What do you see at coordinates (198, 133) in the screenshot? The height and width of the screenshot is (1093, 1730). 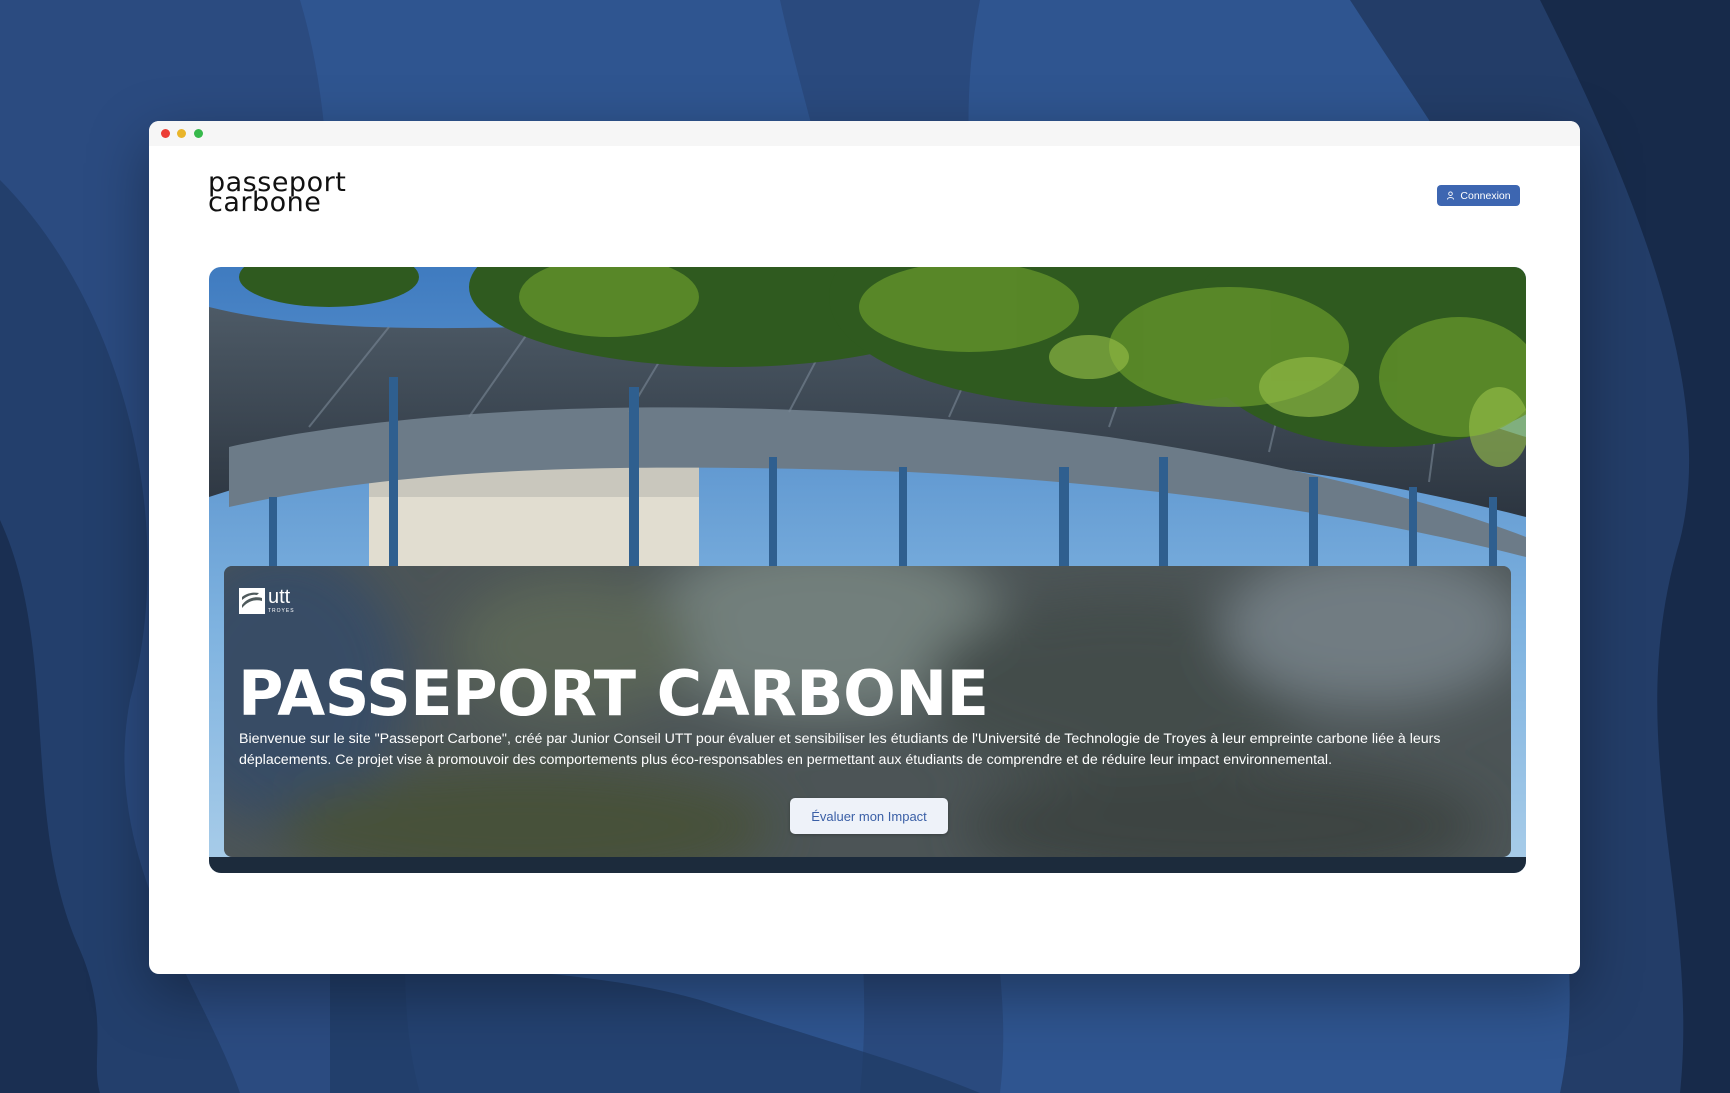 I see `maximize-window-button` at bounding box center [198, 133].